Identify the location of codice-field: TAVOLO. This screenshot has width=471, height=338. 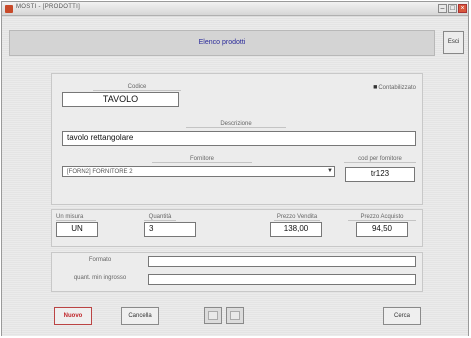
(120, 99).